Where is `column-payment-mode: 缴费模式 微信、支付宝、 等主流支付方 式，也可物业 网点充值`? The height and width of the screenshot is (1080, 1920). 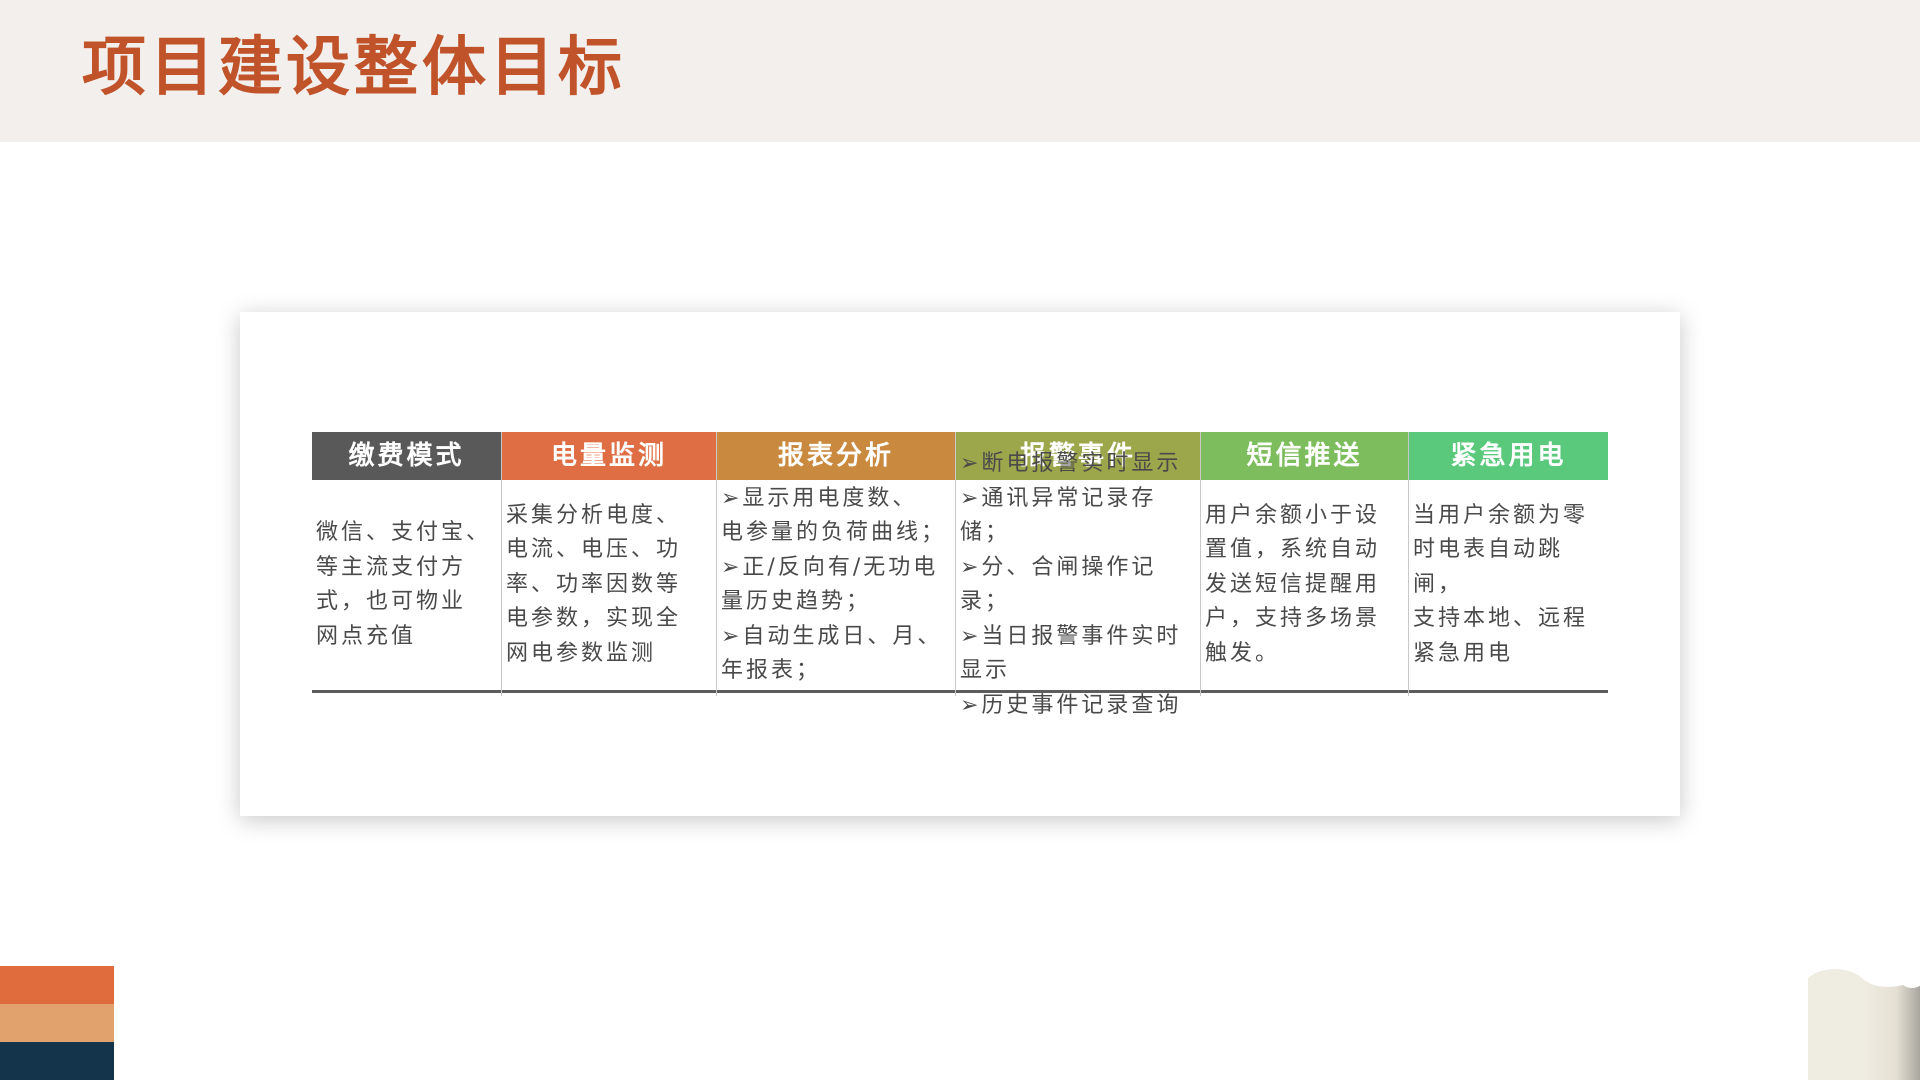 column-payment-mode: 缴费模式 微信、支付宝、 等主流支付方 式，也可物业 网点充值 is located at coordinates (407, 564).